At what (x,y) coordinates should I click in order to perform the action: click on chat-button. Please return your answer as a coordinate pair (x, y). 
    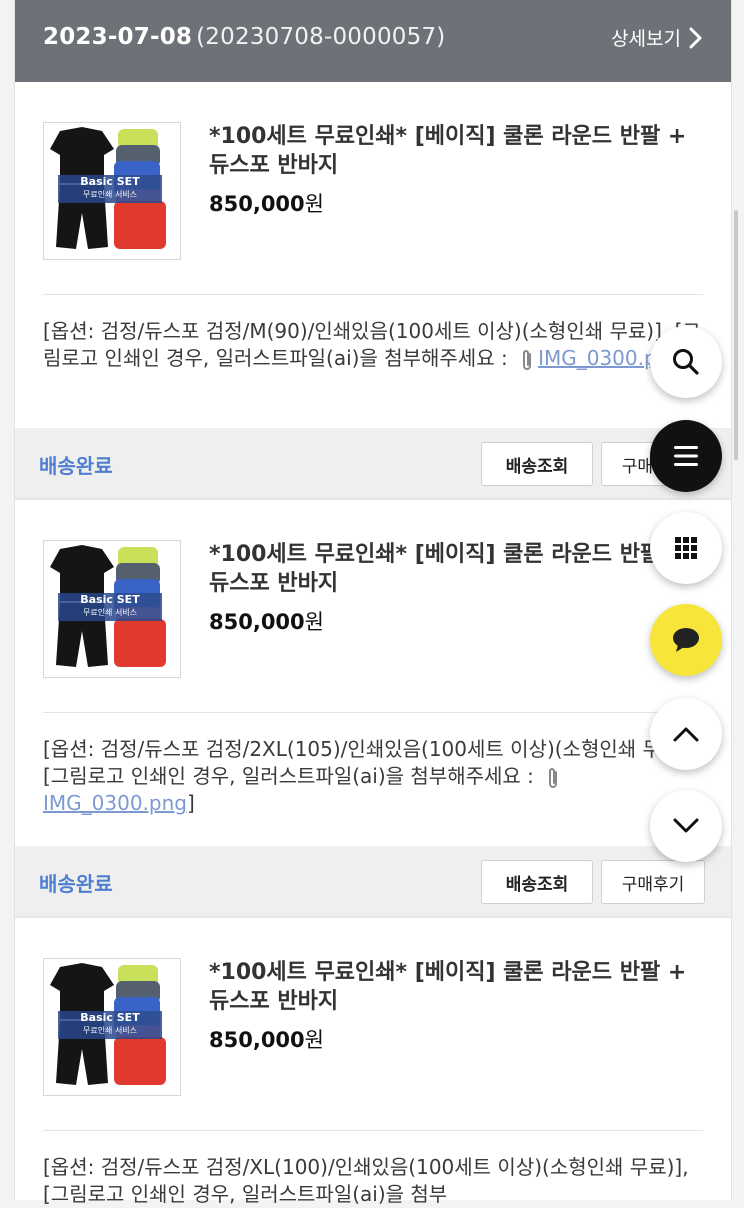
    Looking at the image, I should click on (686, 640).